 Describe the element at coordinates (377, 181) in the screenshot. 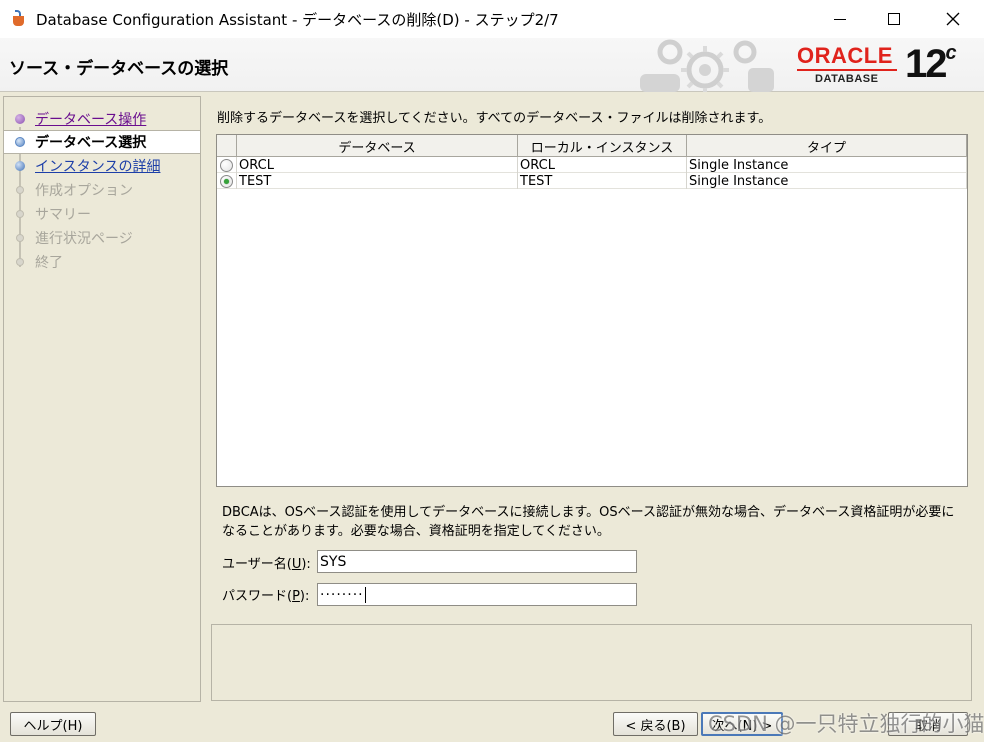

I see `cell-database: TEST` at that location.